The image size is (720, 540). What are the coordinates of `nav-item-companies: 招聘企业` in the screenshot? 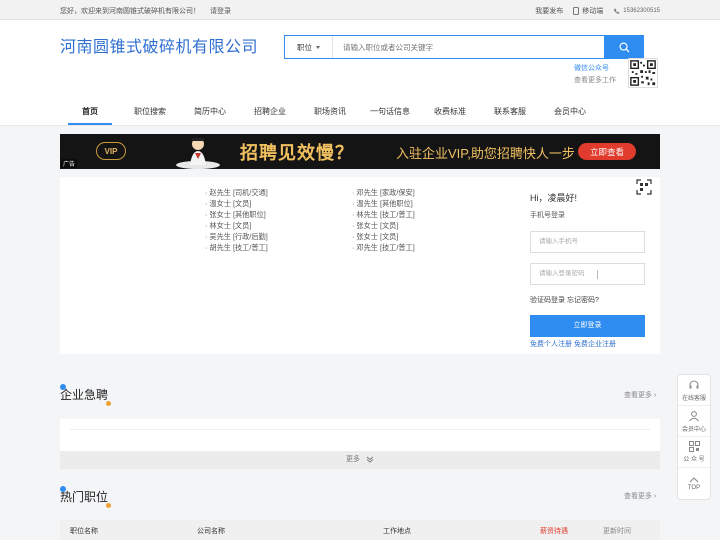 It's located at (270, 114).